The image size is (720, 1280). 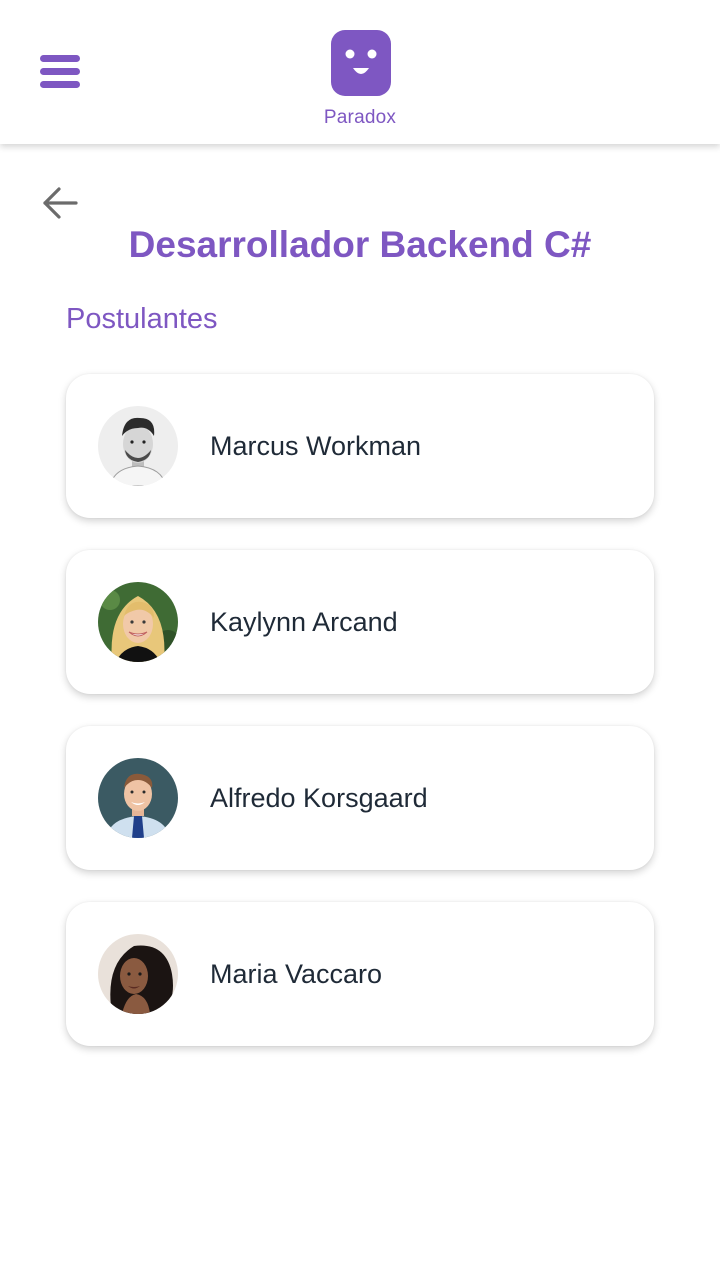 What do you see at coordinates (360, 244) in the screenshot?
I see `page-title: Desarrollador Backend C#` at bounding box center [360, 244].